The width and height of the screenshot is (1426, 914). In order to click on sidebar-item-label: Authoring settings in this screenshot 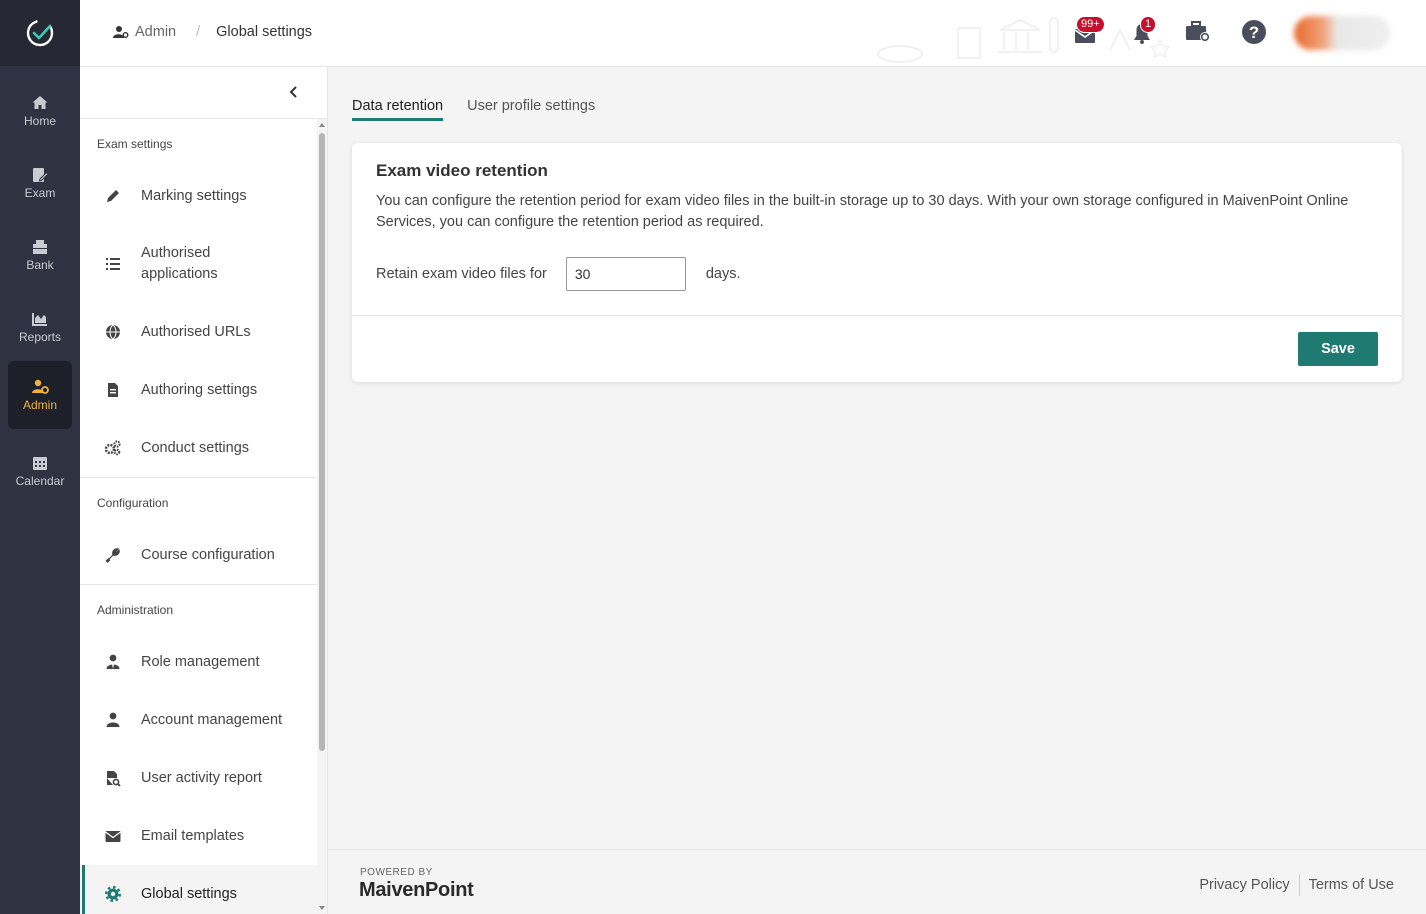, I will do `click(199, 389)`.